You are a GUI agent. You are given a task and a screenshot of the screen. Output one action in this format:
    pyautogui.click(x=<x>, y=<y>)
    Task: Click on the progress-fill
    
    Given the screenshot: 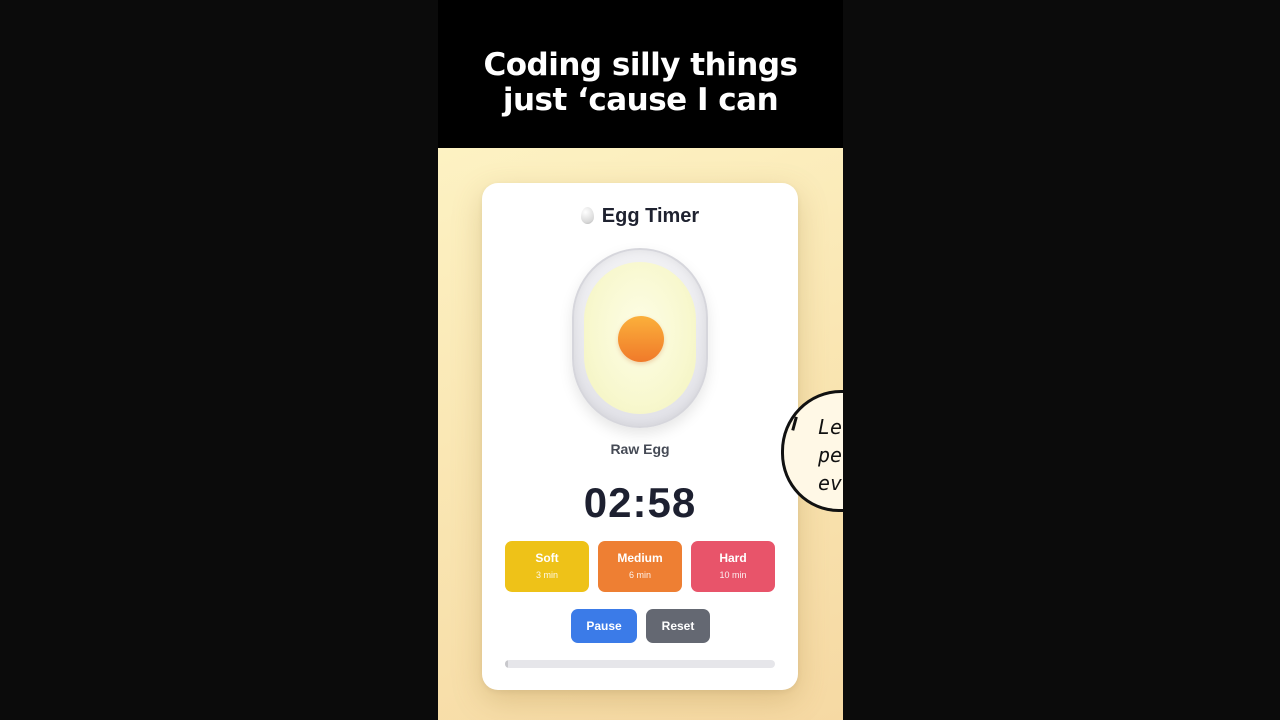 What is the action you would take?
    pyautogui.click(x=506, y=664)
    